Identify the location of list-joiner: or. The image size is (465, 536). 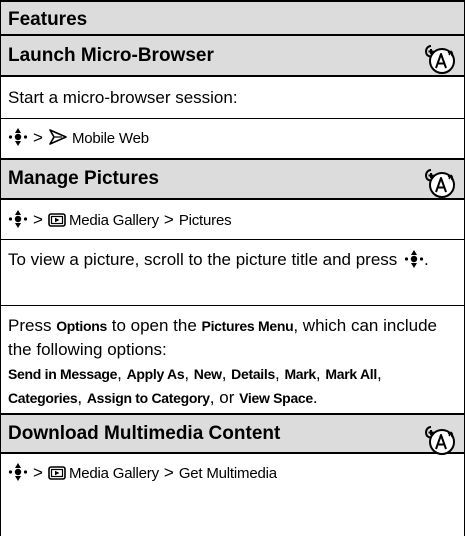
(227, 397).